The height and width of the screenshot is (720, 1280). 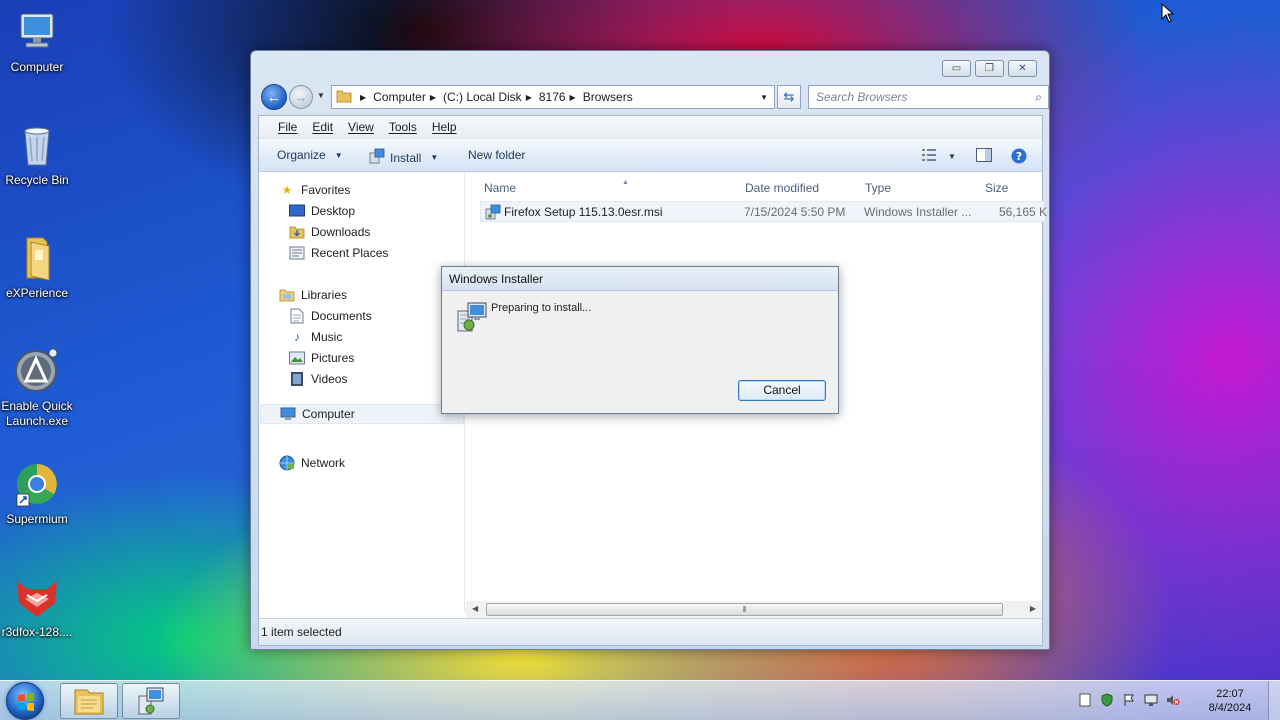 I want to click on taskbar-explorer-button, so click(x=89, y=701).